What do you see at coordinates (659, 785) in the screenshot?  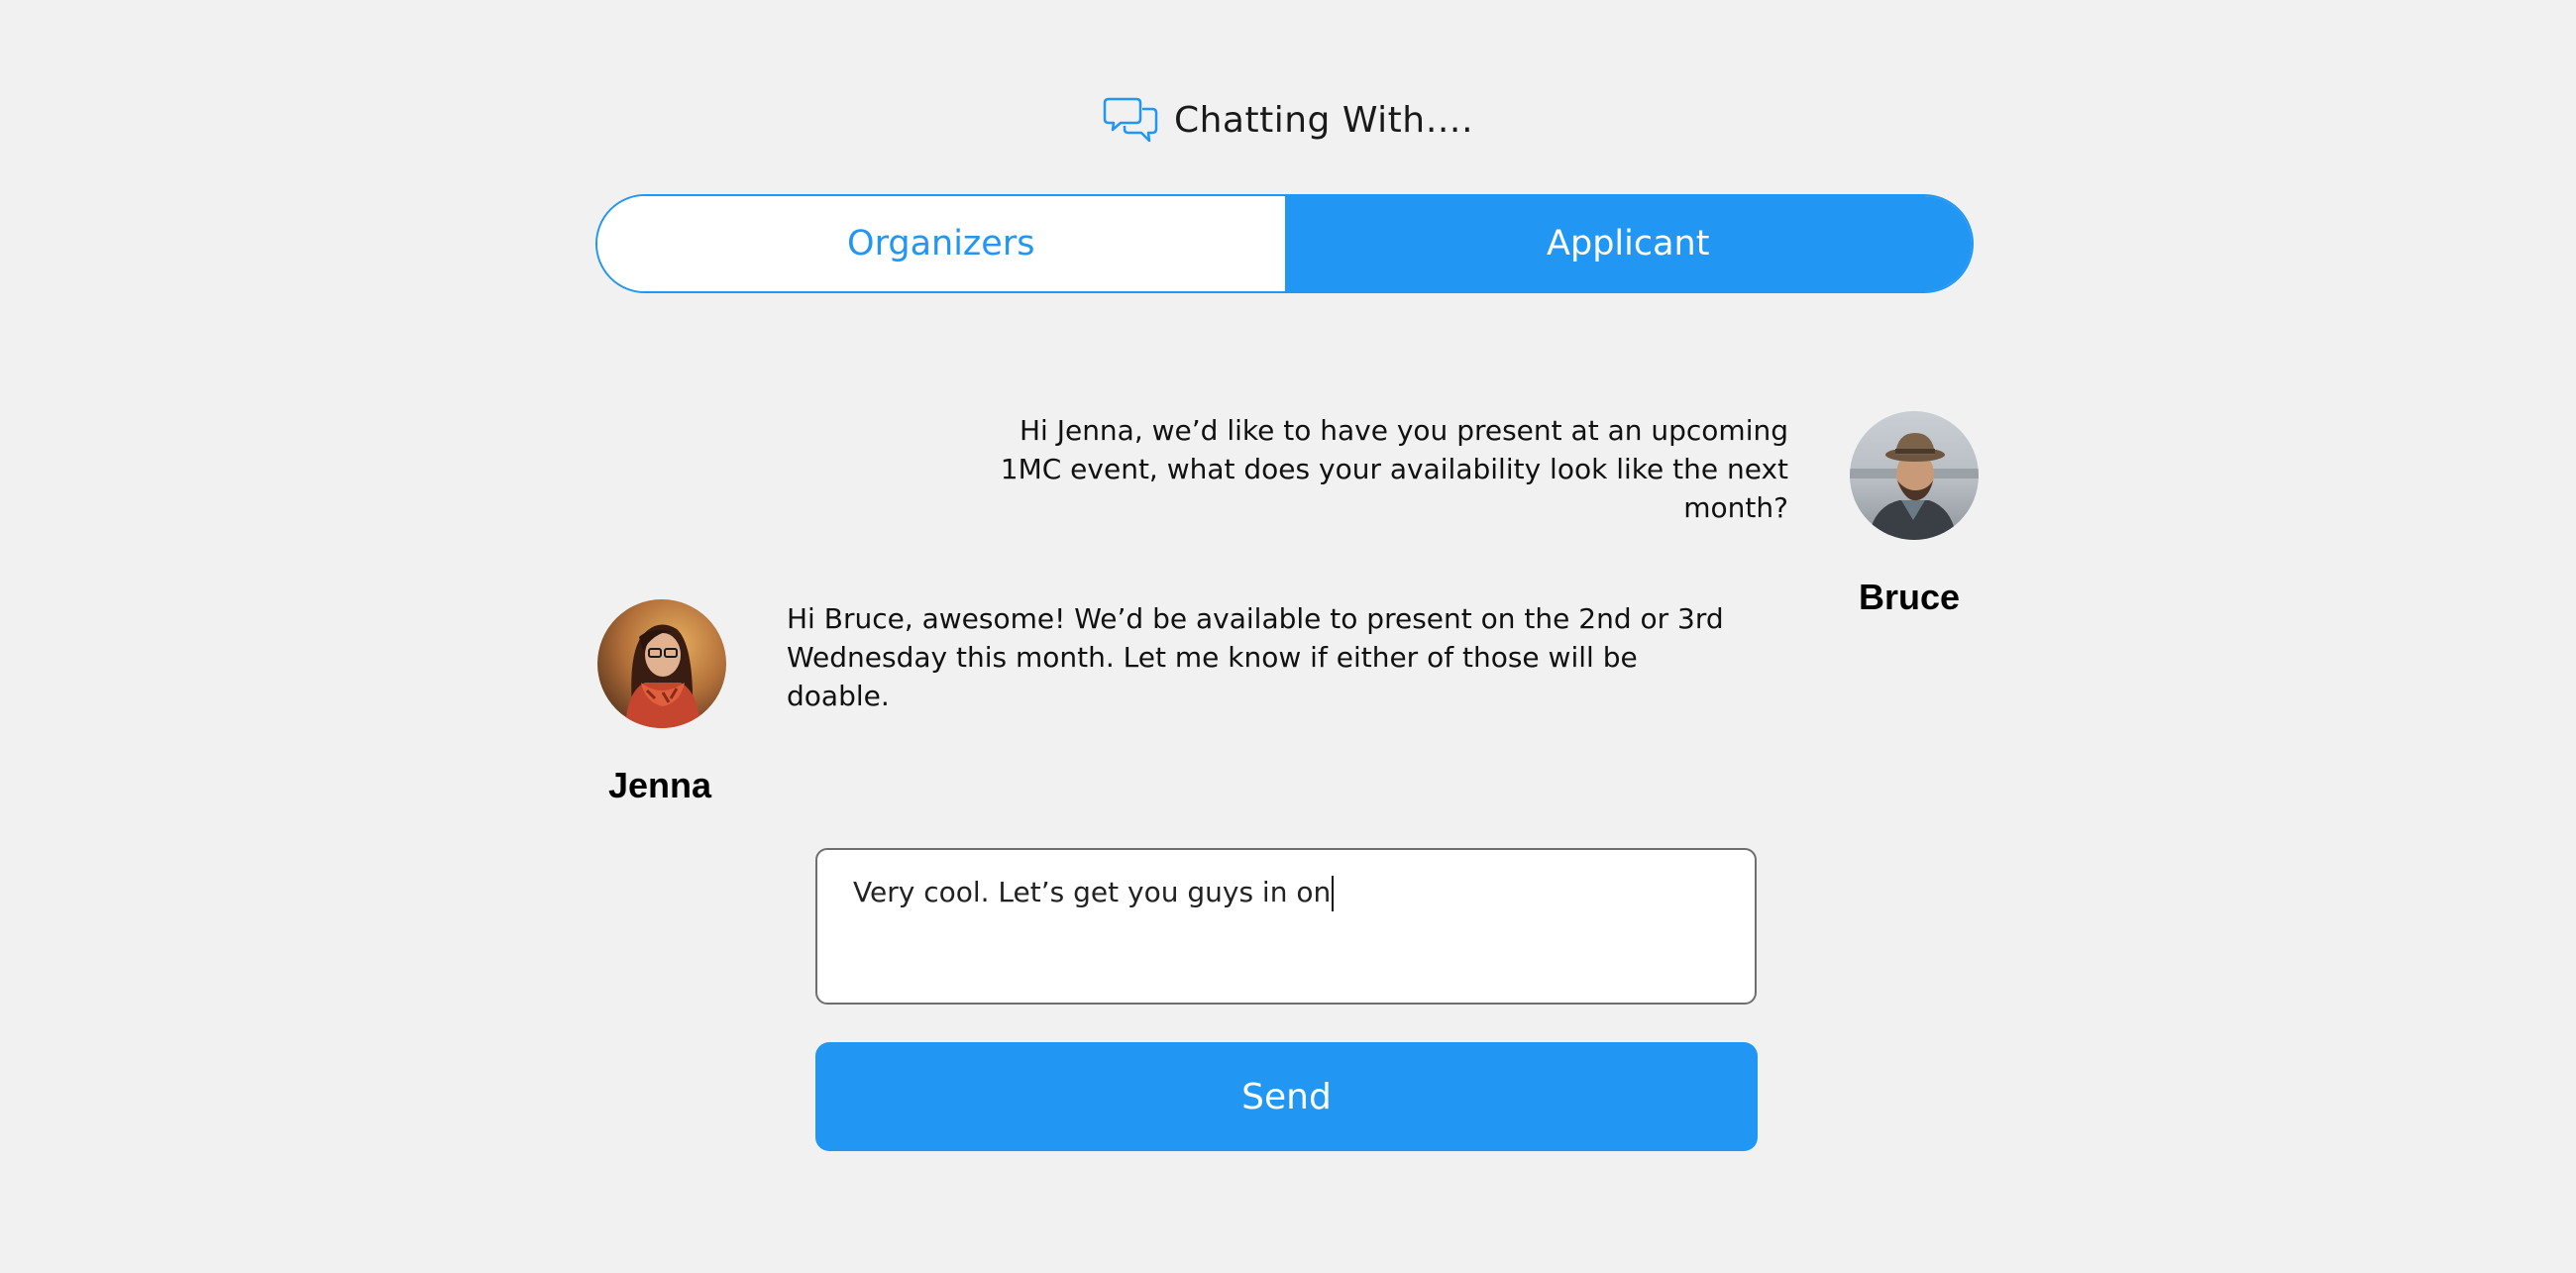 I see `sender-name-jenna: Jenna` at bounding box center [659, 785].